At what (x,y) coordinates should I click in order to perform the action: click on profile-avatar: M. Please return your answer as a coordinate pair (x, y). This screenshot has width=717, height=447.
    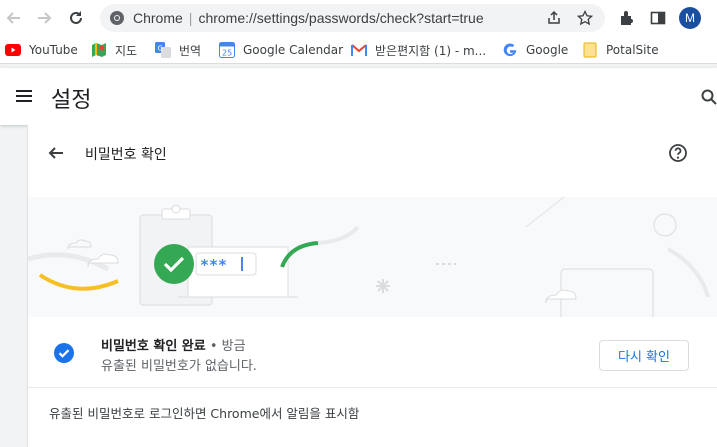
    Looking at the image, I should click on (690, 18).